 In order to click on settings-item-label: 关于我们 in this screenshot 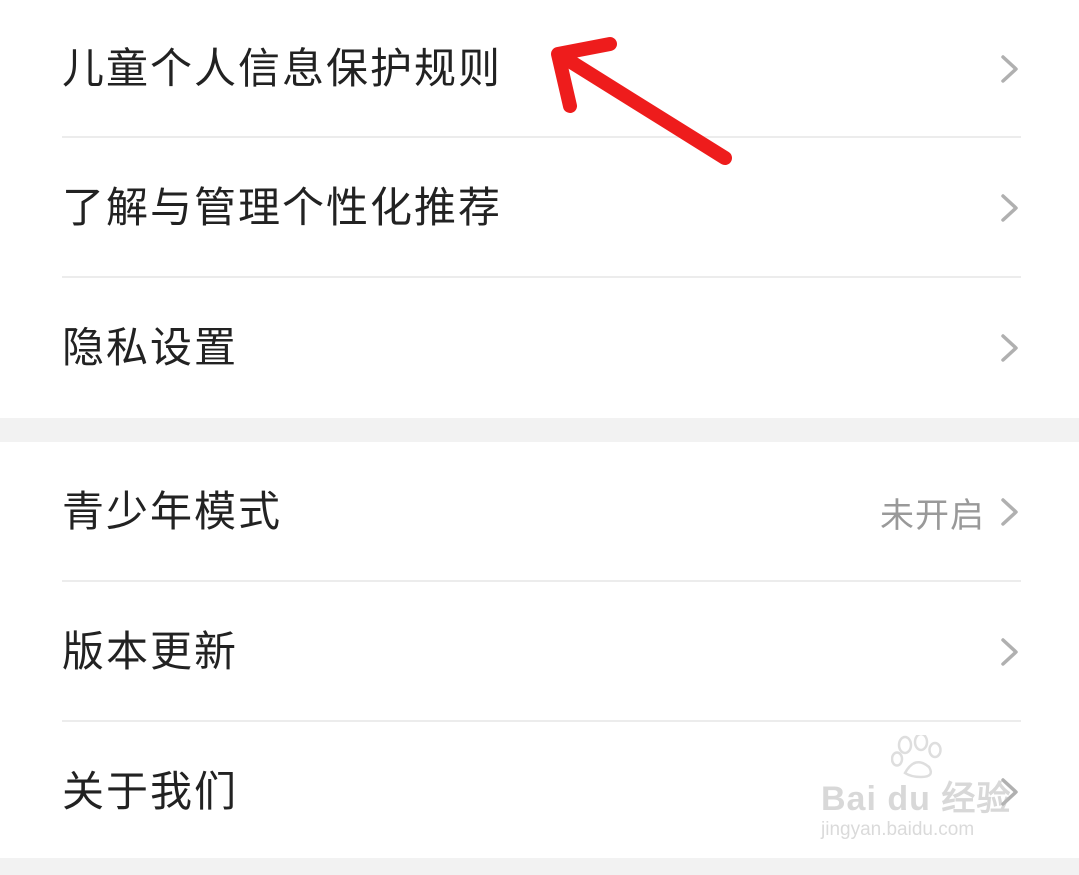, I will do `click(150, 791)`.